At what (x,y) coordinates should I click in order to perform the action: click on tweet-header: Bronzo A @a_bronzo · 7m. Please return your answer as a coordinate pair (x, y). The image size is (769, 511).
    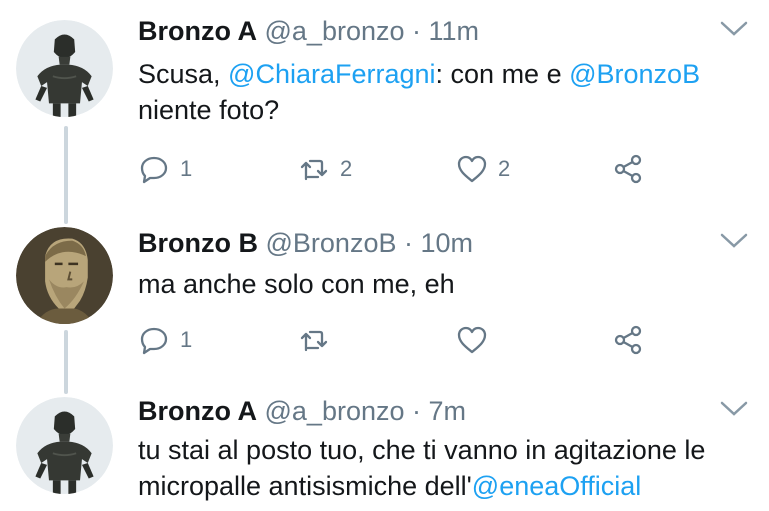
    Looking at the image, I should click on (443, 411).